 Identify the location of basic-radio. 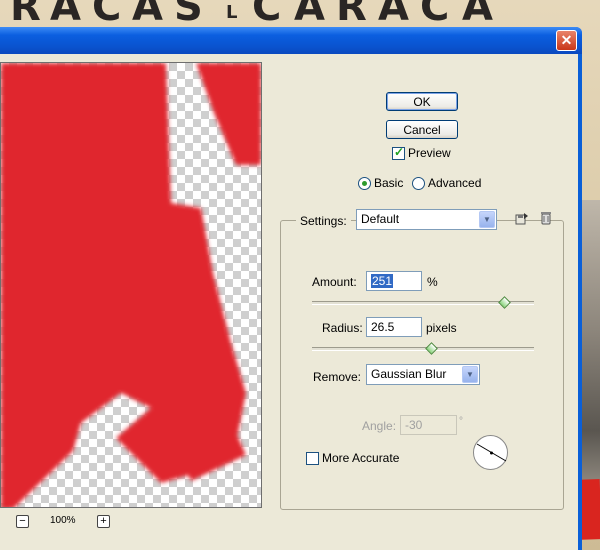
(364, 183).